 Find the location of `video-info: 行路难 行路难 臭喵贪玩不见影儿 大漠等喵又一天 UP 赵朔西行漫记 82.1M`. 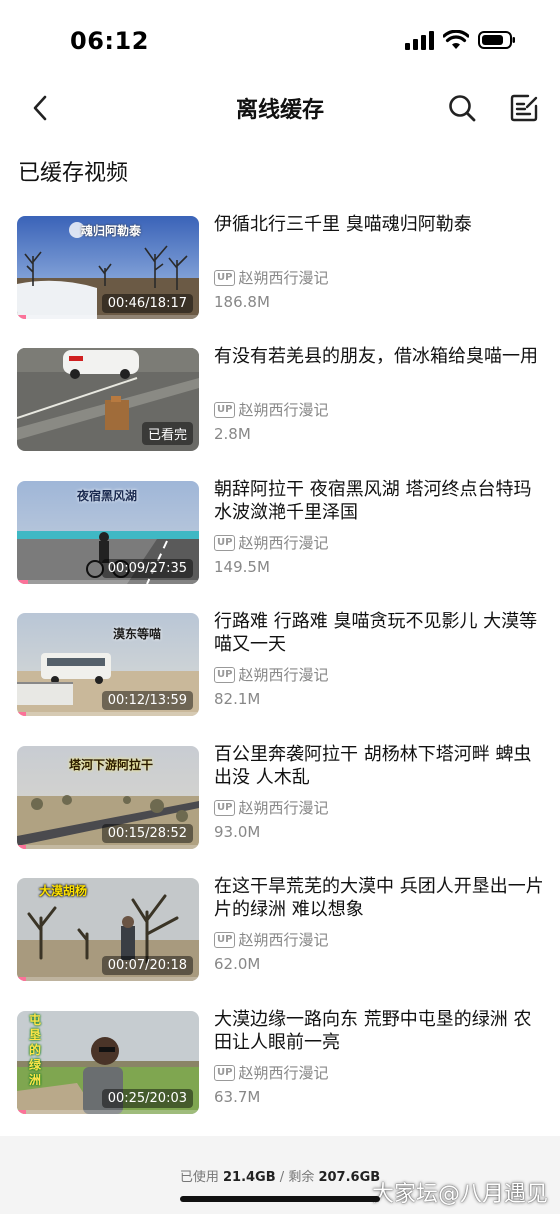

video-info: 行路难 行路难 臭喵贪玩不见影儿 大漠等喵又一天 UP 赵朔西行漫记 82.1M is located at coordinates (379, 659).